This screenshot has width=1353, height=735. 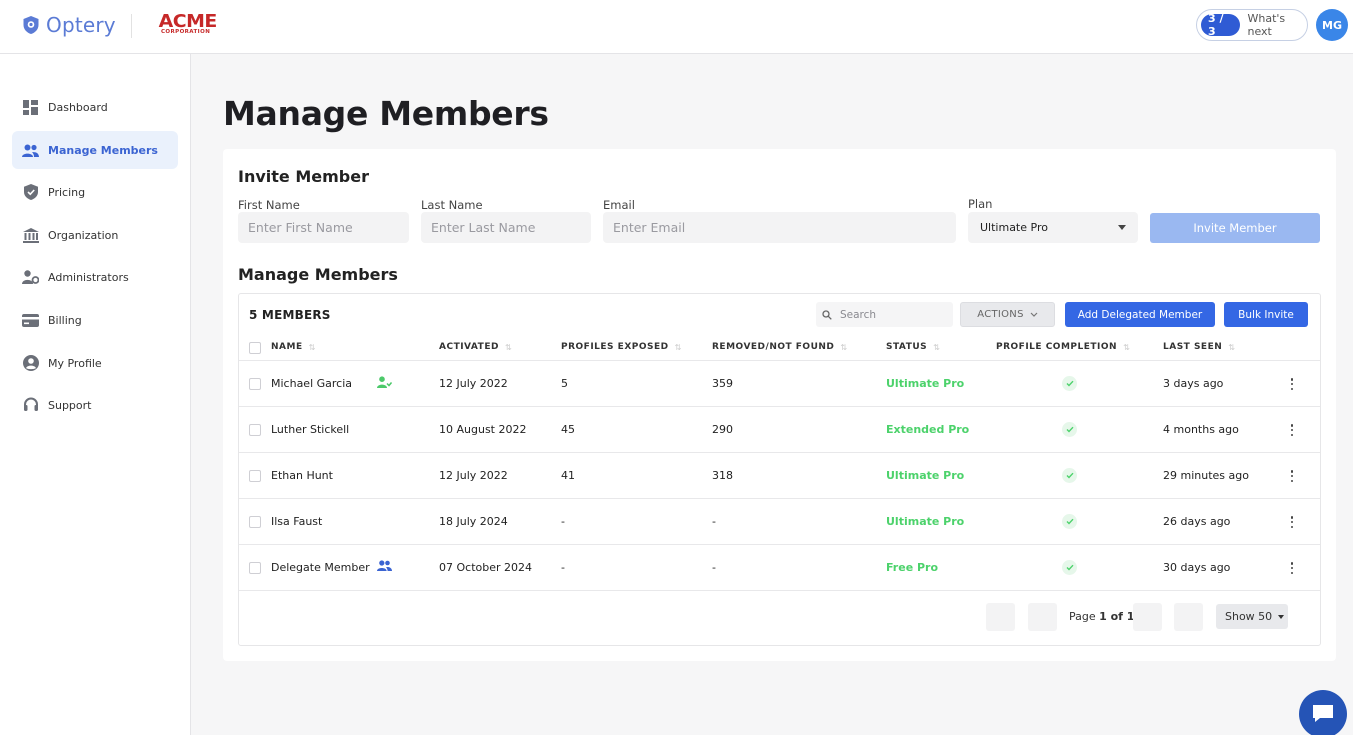 What do you see at coordinates (506, 227) in the screenshot?
I see `last-name-input` at bounding box center [506, 227].